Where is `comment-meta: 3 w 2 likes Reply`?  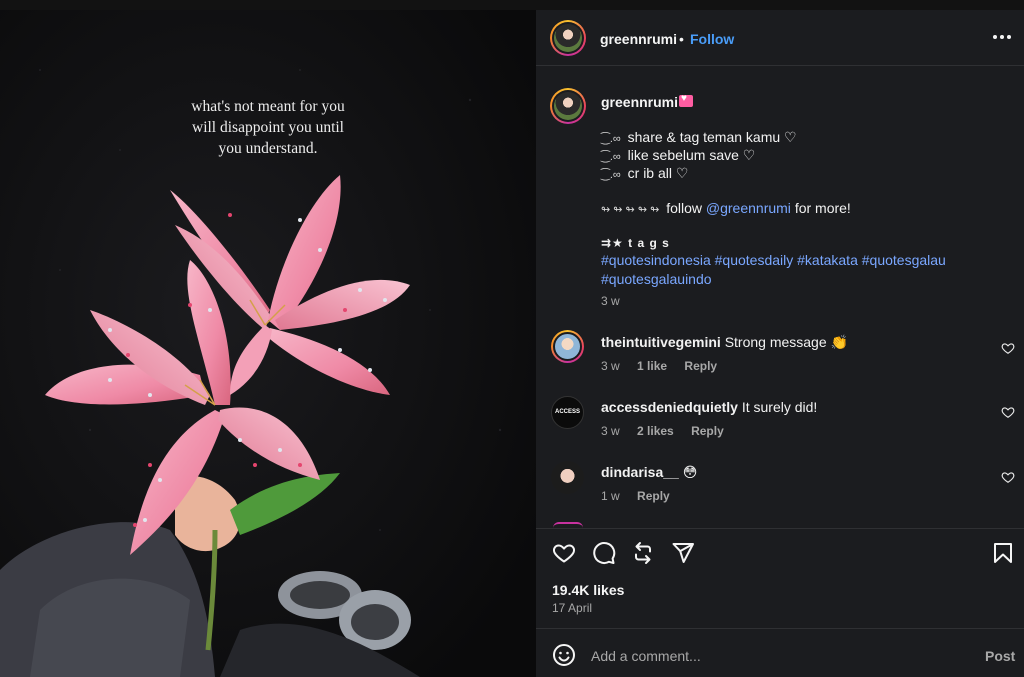 comment-meta: 3 w 2 likes Reply is located at coordinates (669, 431).